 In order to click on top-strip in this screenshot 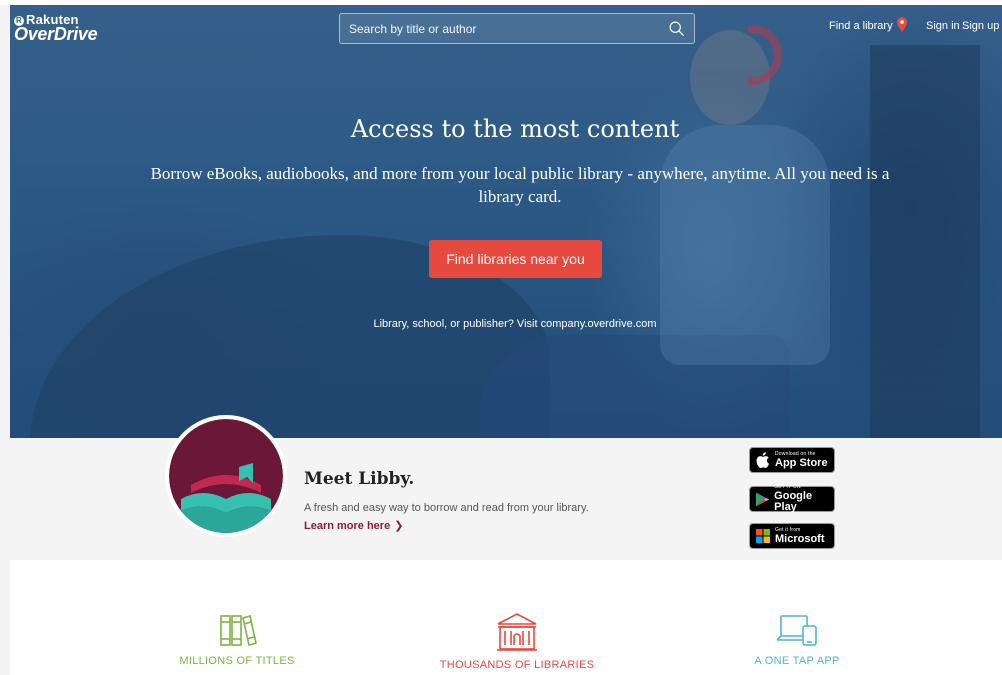, I will do `click(501, 2)`.